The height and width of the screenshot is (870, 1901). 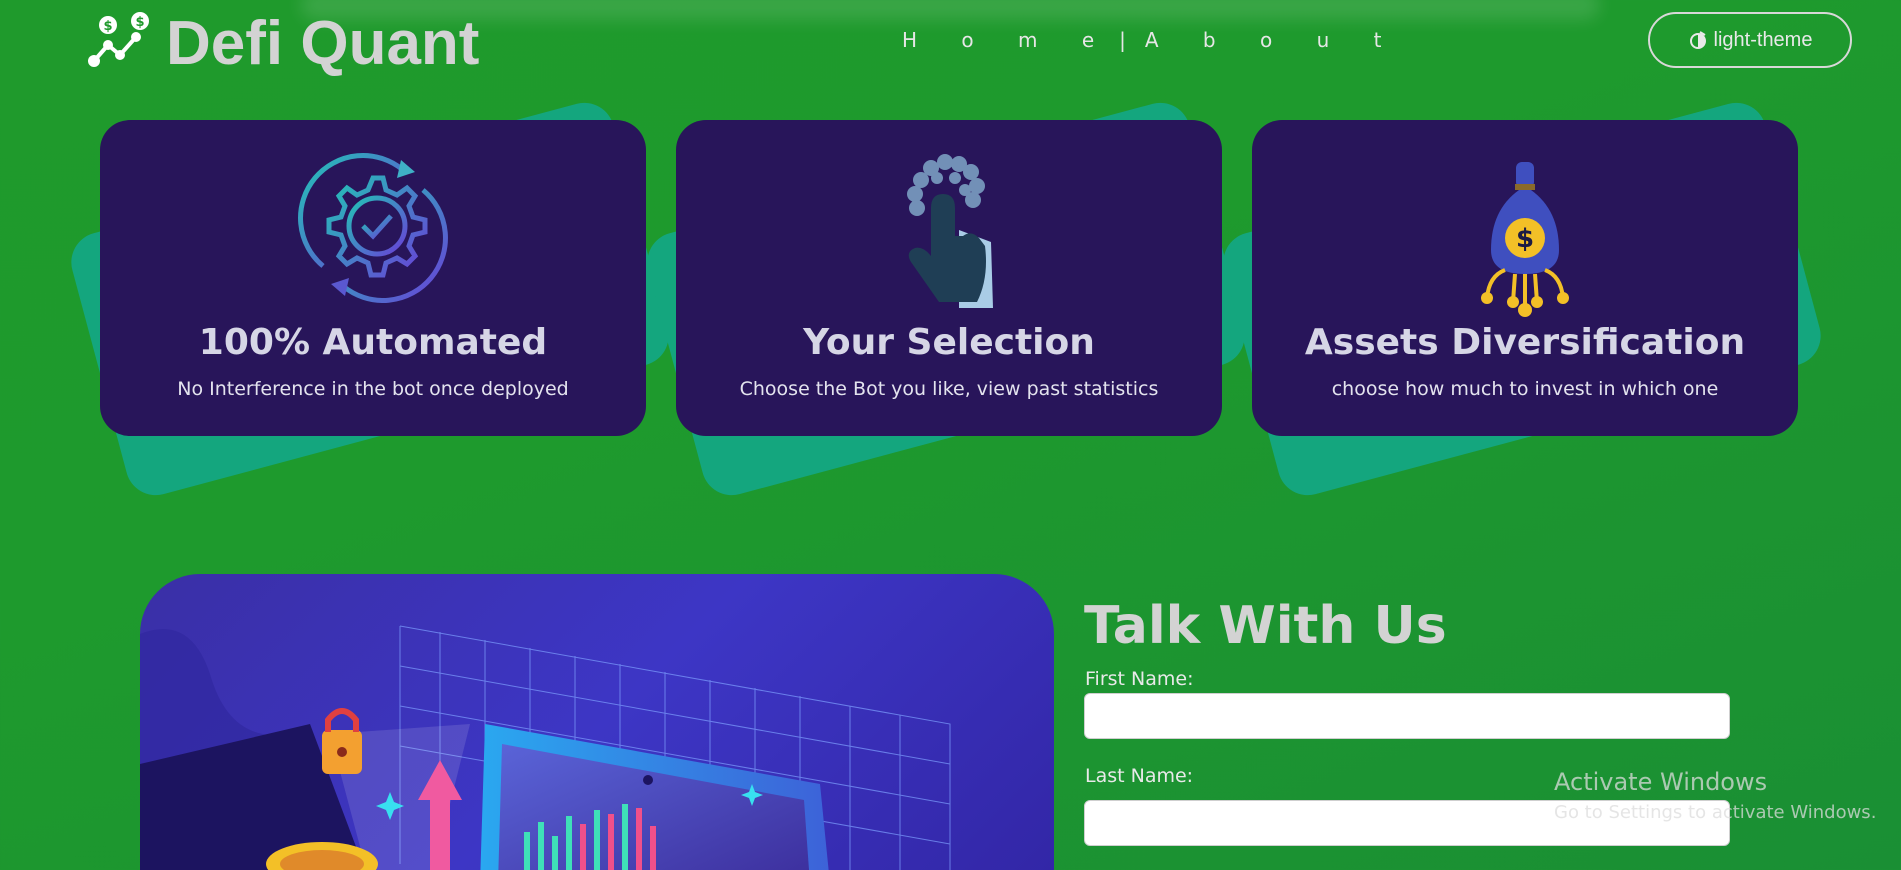 What do you see at coordinates (1139, 776) in the screenshot?
I see `last-name-label: Last Name:` at bounding box center [1139, 776].